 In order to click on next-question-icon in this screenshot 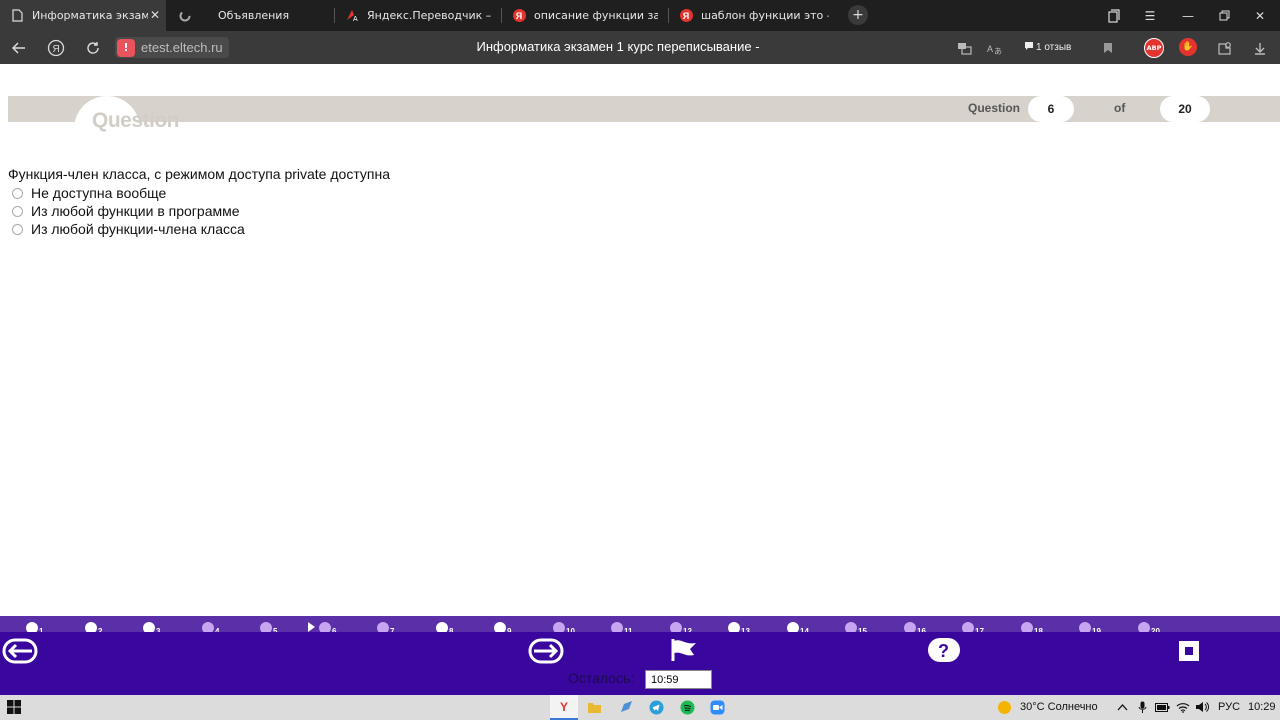, I will do `click(546, 651)`.